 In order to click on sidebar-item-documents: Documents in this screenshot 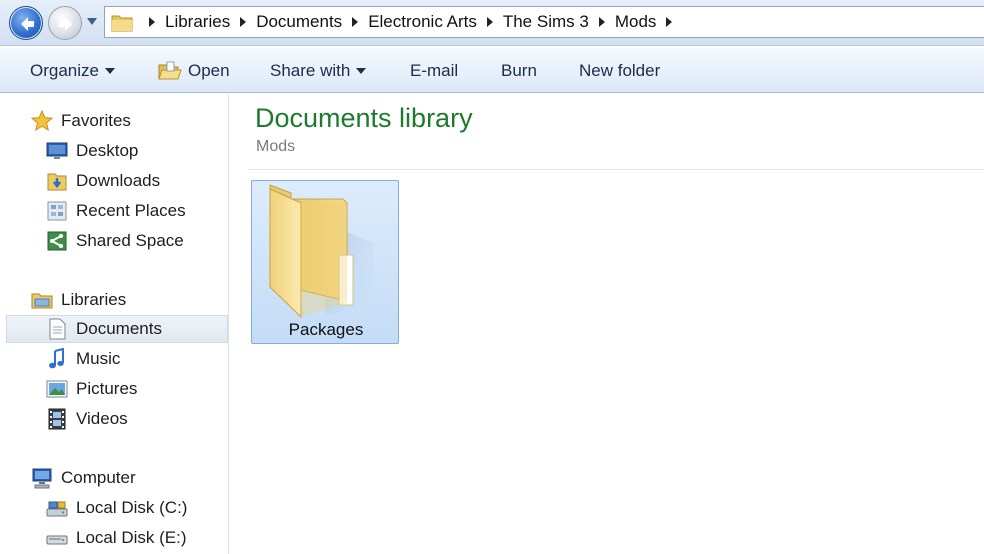, I will do `click(117, 329)`.